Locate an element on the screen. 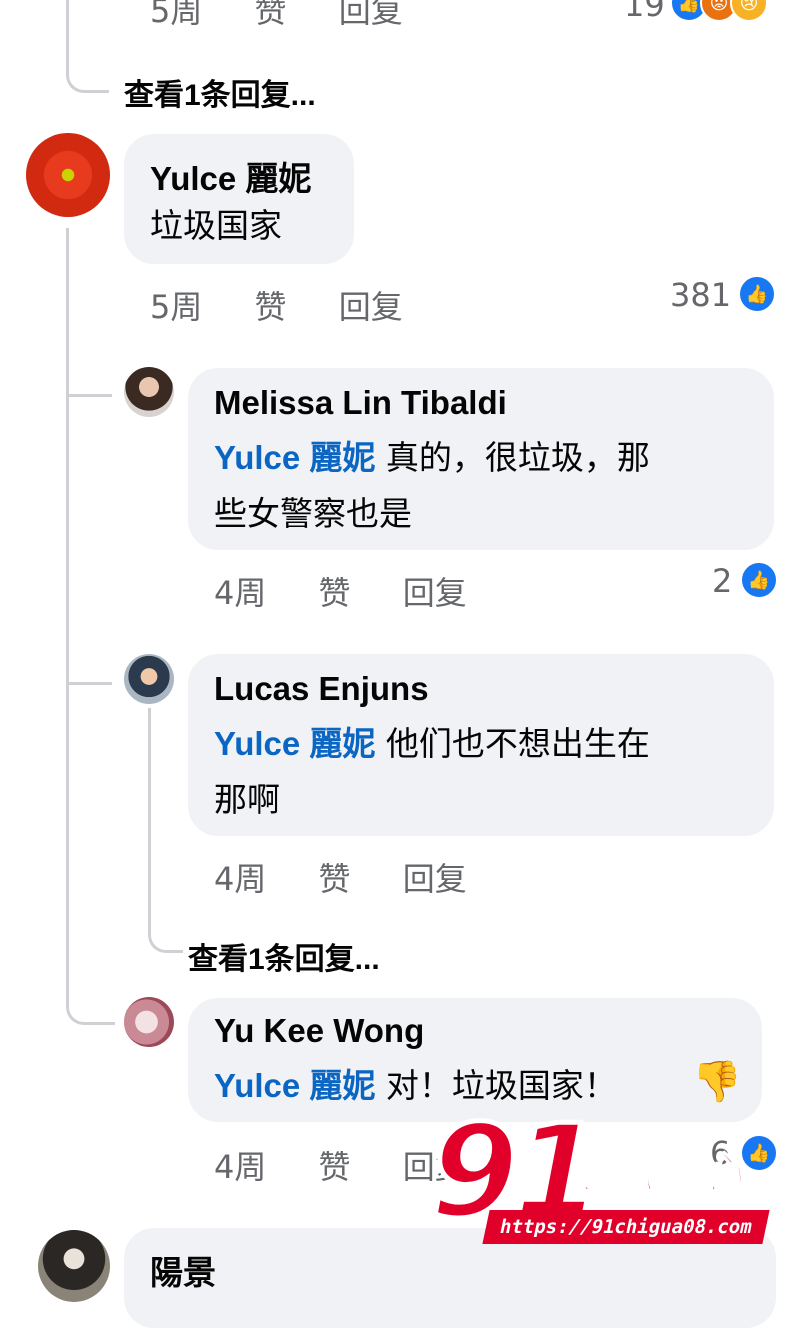 This screenshot has width=800, height=1328. comment-text: Yulce 麗妮 真的，很垃圾，那 些女警察也是 is located at coordinates (484, 486).